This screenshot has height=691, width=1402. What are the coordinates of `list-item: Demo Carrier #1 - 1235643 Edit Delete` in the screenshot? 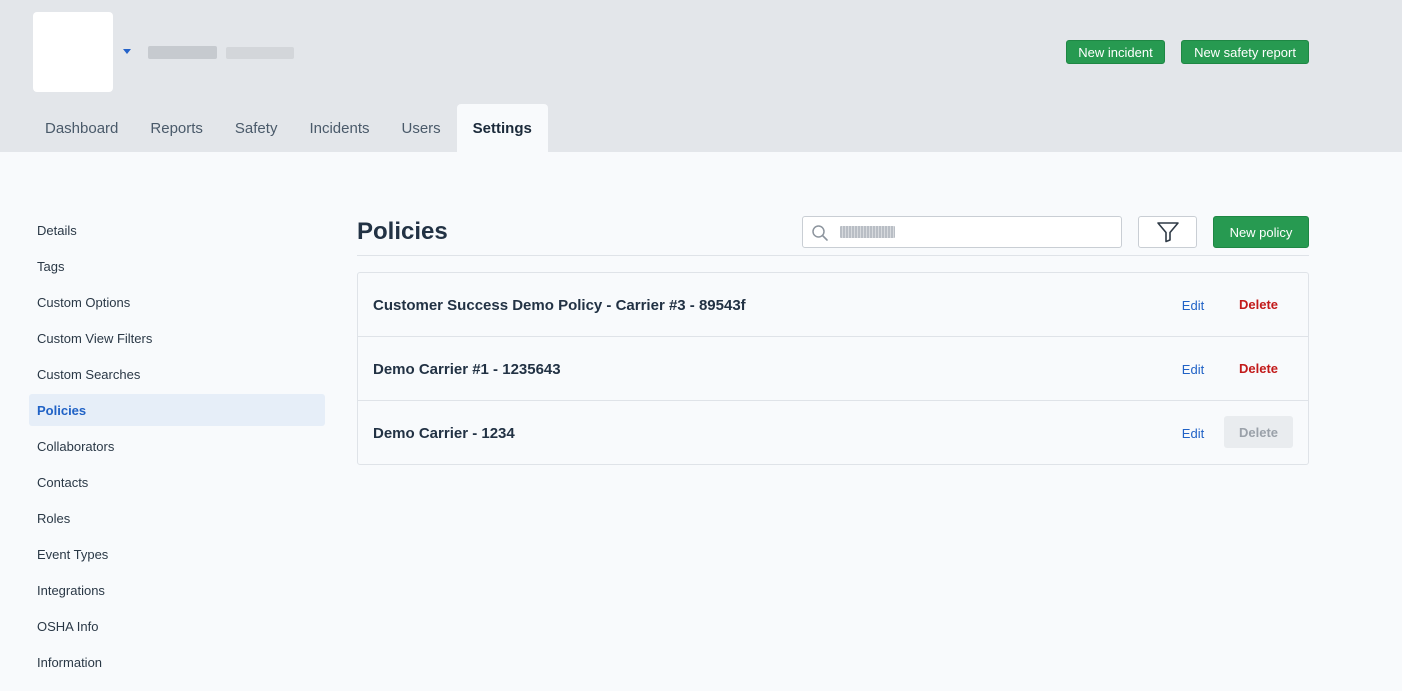 It's located at (833, 369).